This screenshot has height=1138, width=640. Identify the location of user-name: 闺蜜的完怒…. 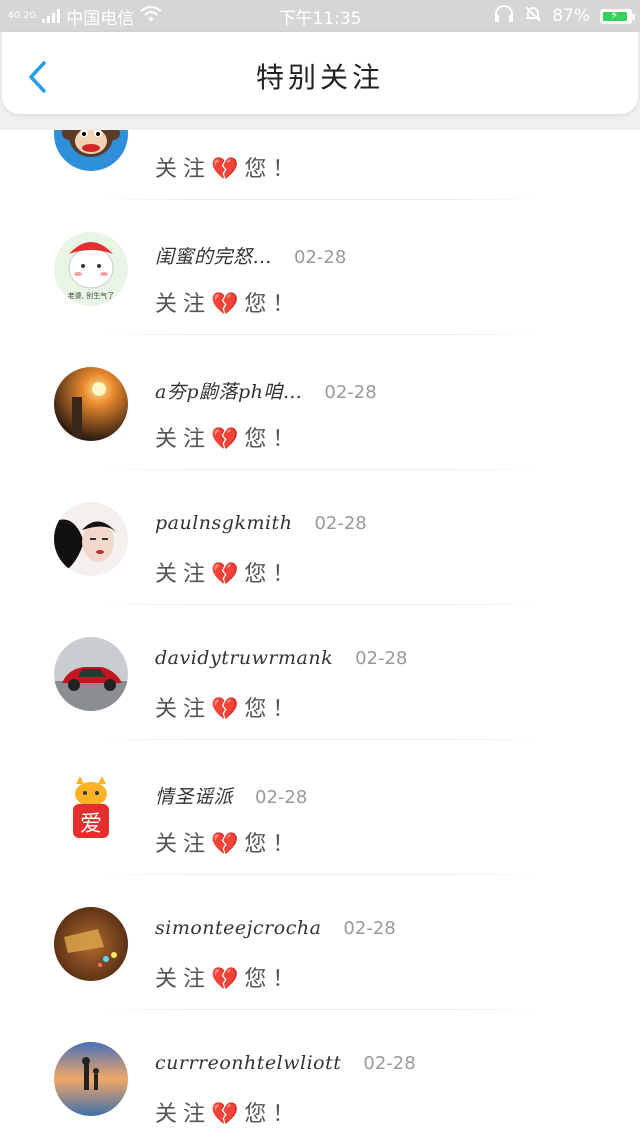
(214, 257).